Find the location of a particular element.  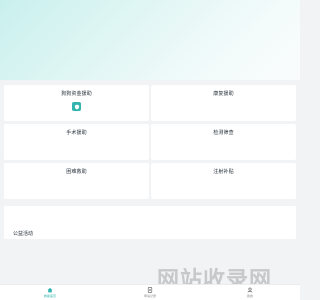

service-label: 狗狗资金援助 is located at coordinates (76, 94).